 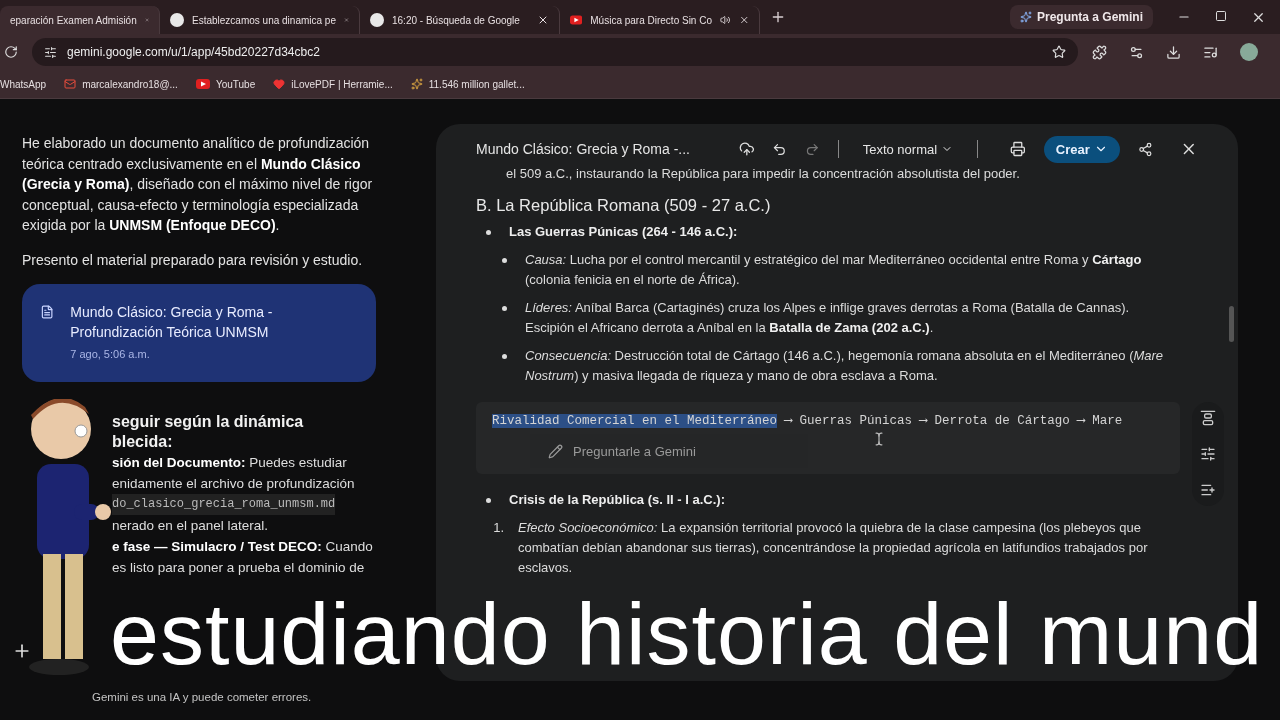 What do you see at coordinates (242, 546) in the screenshot?
I see `chat-text: e fase — Simulacro / Test DECO: Cuando` at bounding box center [242, 546].